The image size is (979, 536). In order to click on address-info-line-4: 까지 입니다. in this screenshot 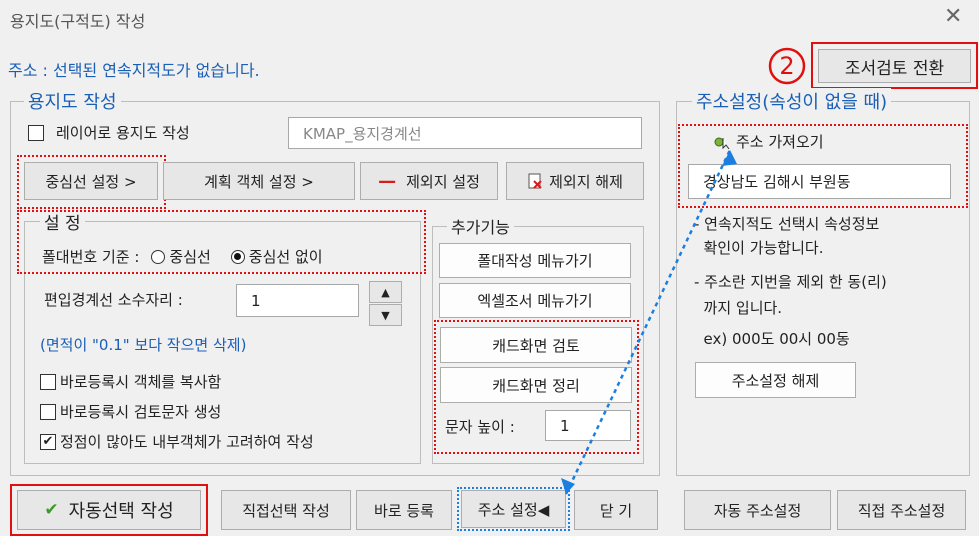, I will do `click(738, 308)`.